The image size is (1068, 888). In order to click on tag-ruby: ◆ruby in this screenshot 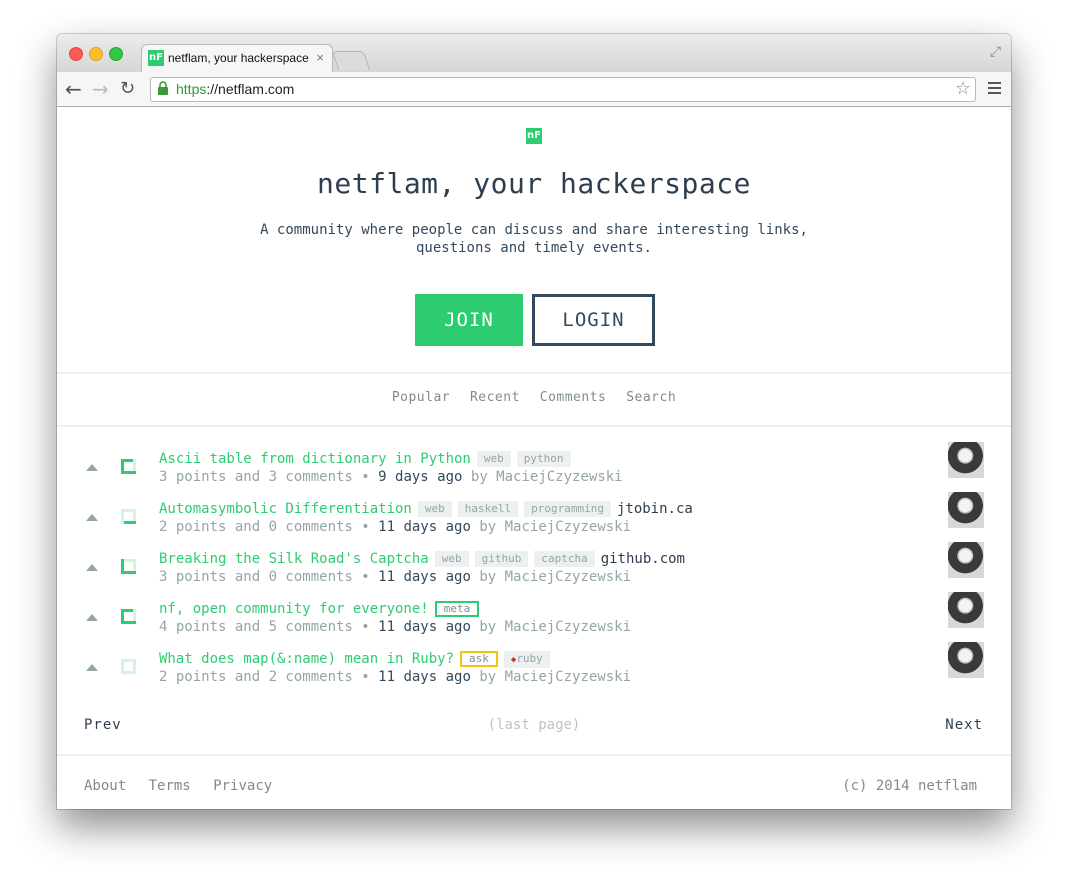, I will do `click(526, 659)`.